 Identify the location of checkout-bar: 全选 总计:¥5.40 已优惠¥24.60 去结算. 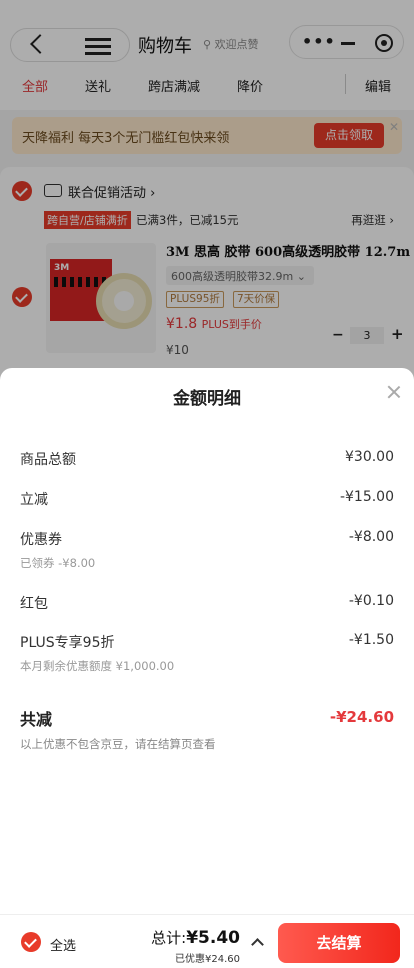
(207, 941).